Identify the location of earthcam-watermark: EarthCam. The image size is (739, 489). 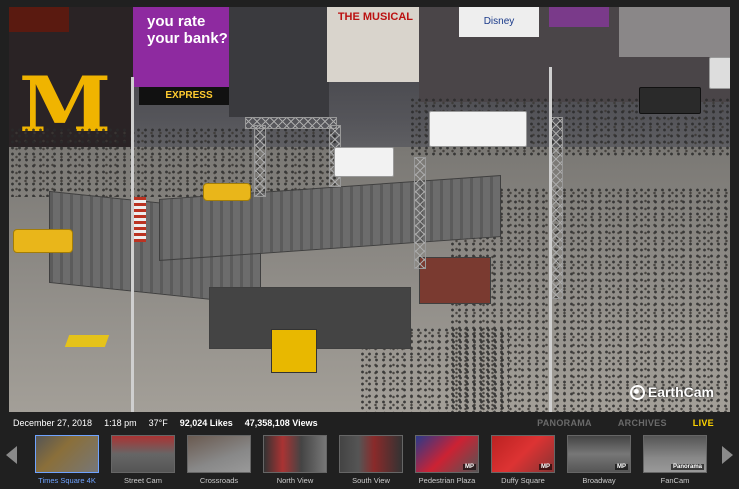
(671, 392).